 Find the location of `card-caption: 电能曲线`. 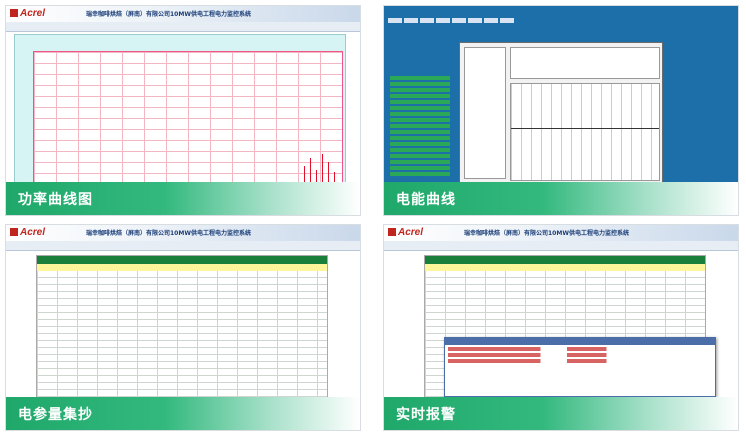

card-caption: 电能曲线 is located at coordinates (426, 200).